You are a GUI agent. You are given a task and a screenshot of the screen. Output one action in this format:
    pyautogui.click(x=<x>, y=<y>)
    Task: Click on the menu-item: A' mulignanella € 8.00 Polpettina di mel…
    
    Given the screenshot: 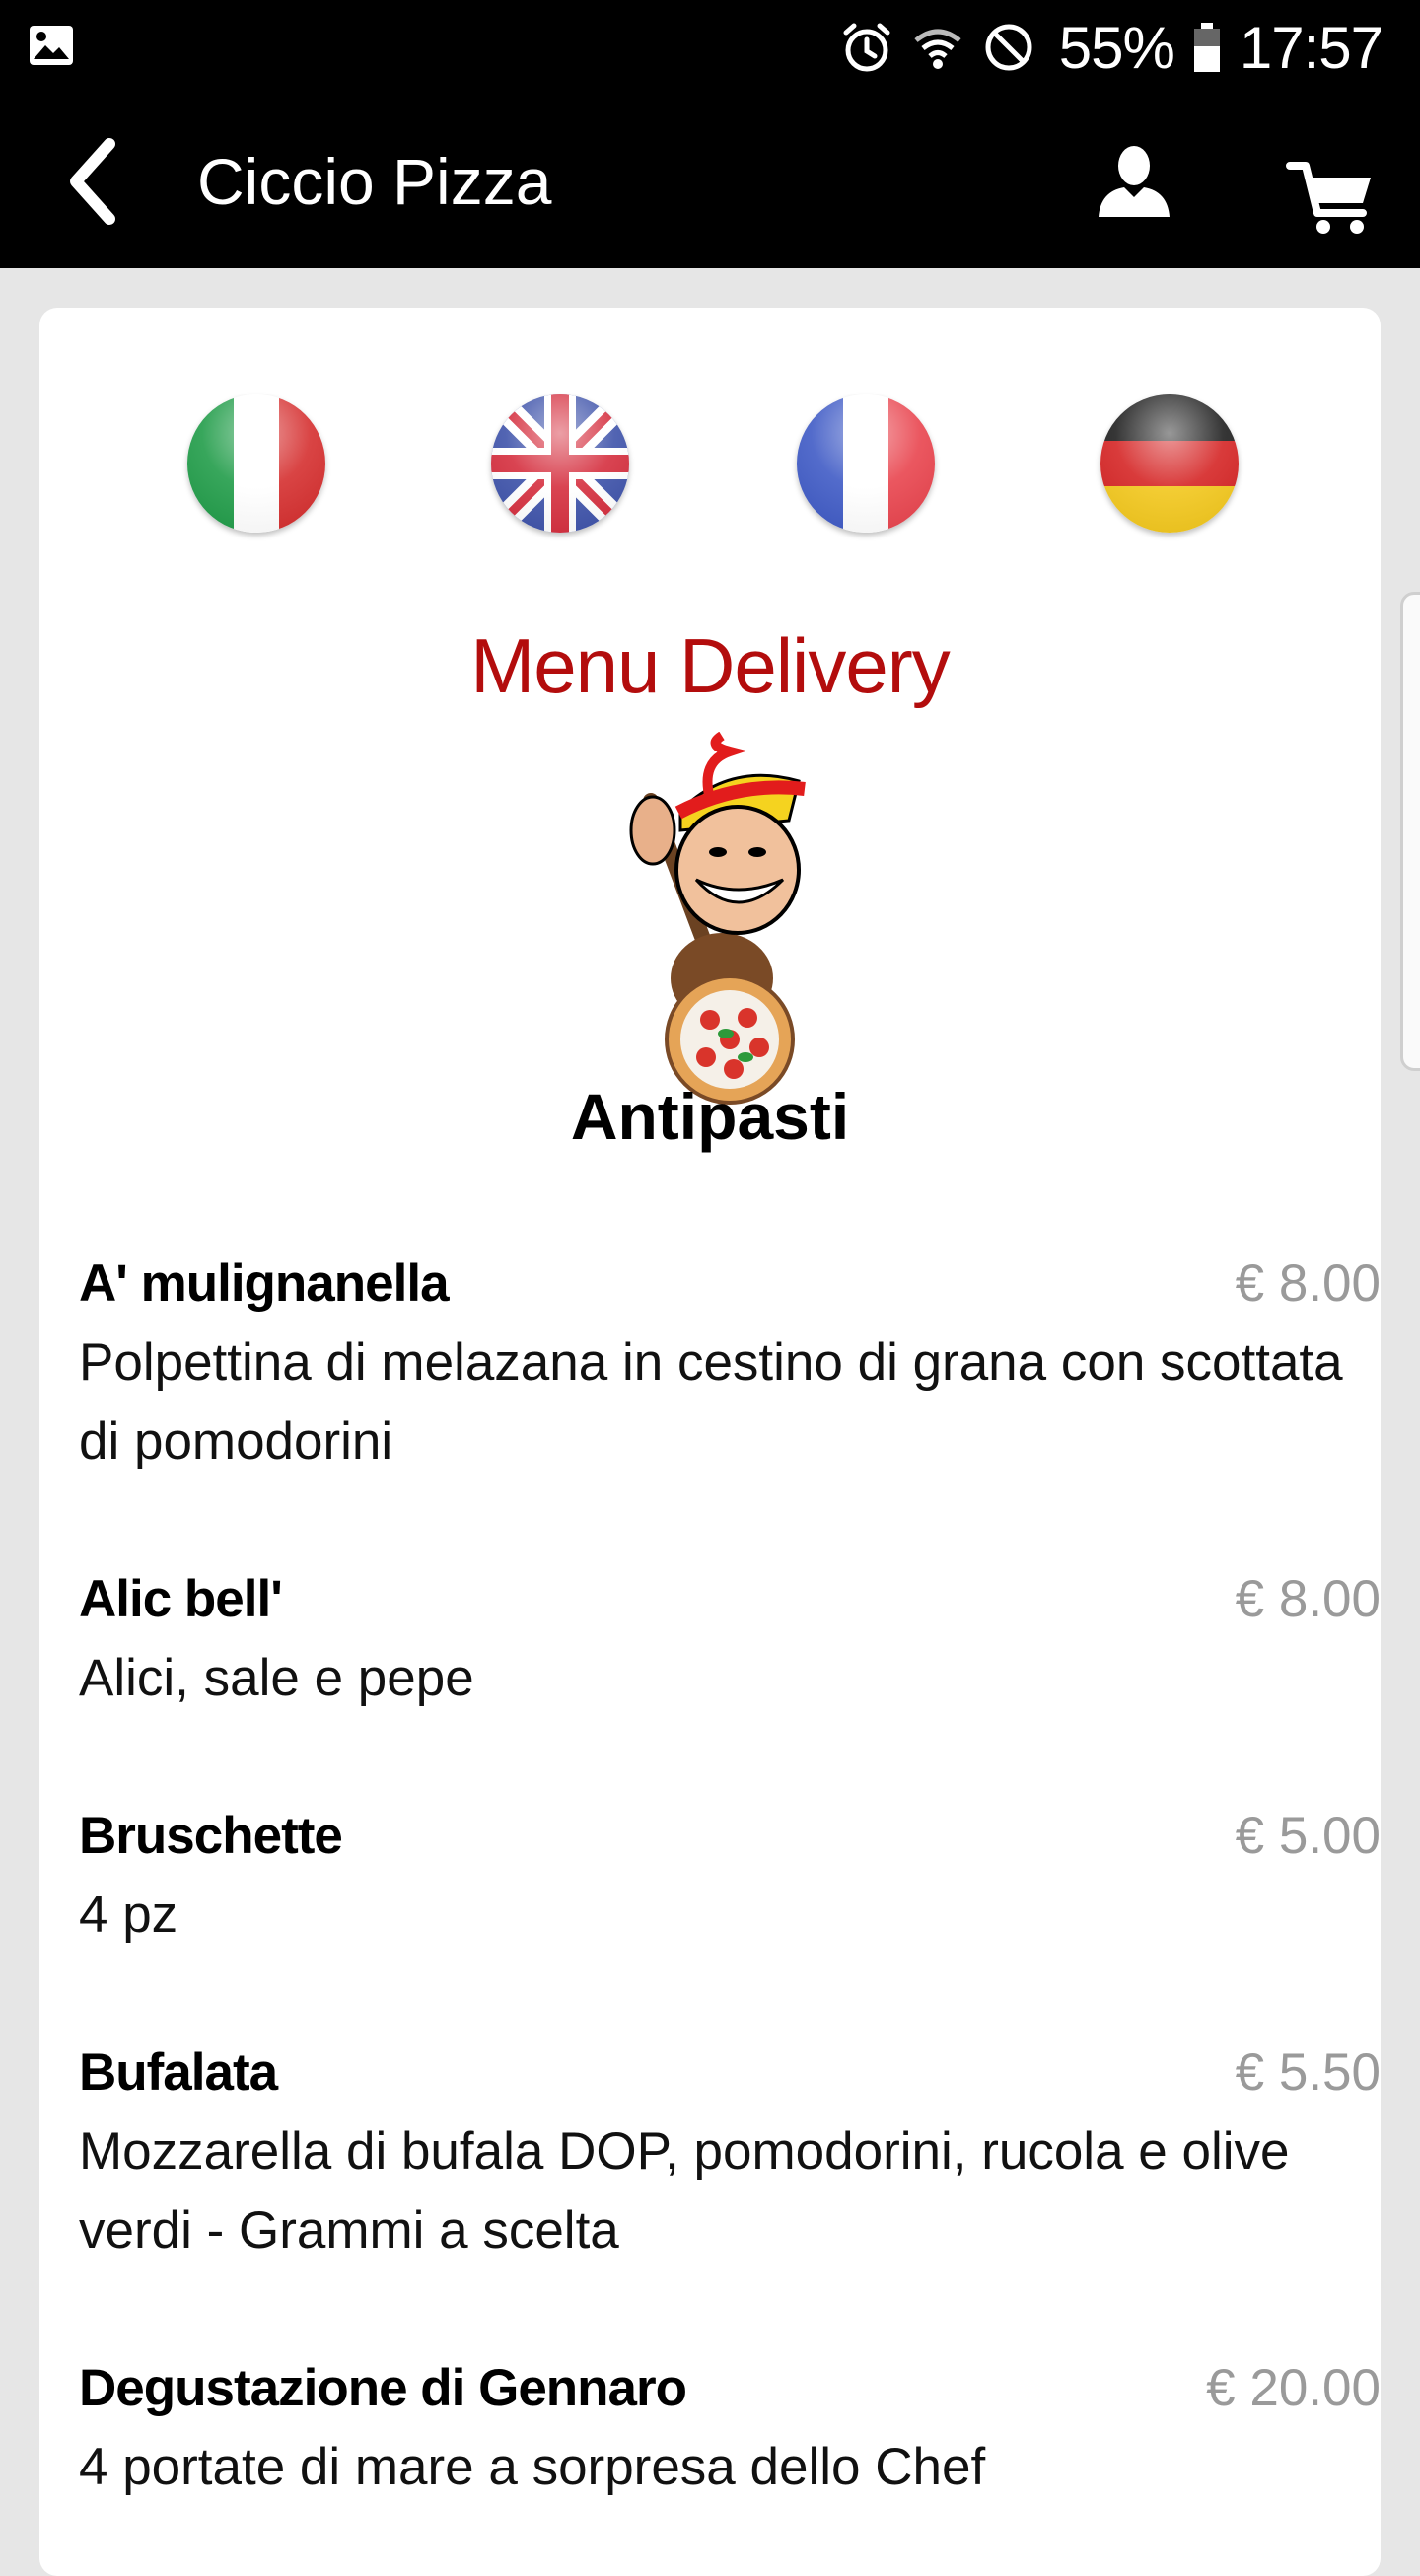 What is the action you would take?
    pyautogui.click(x=730, y=1363)
    